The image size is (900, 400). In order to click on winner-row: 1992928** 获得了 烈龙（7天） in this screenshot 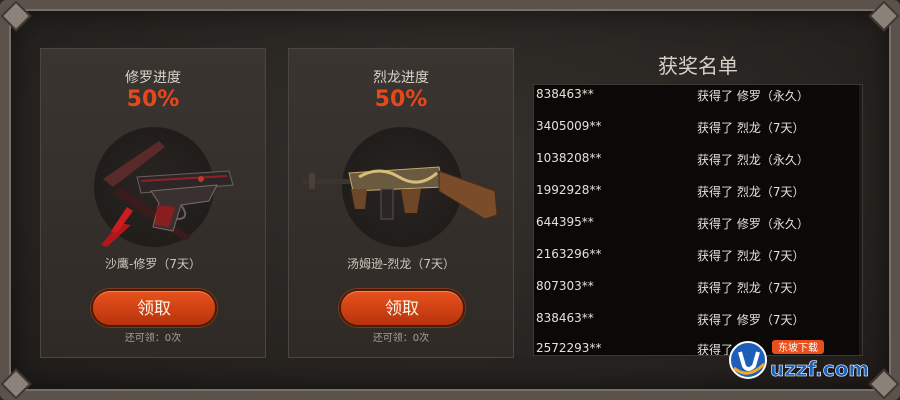, I will do `click(698, 193)`.